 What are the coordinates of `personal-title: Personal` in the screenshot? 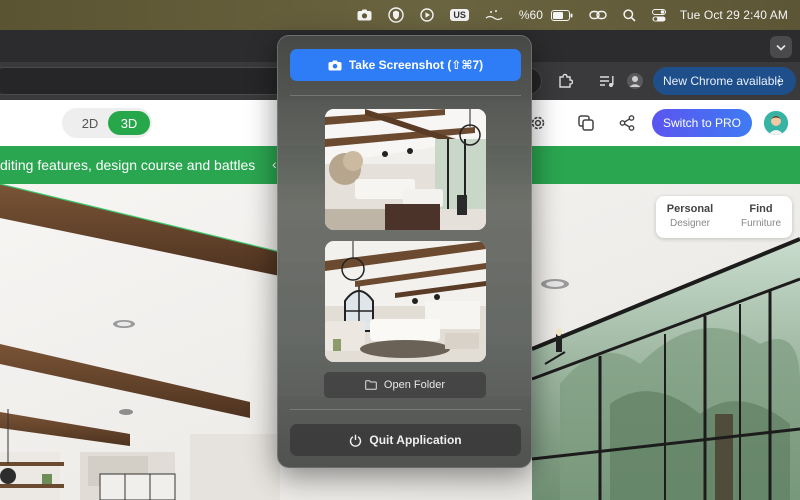 It's located at (690, 209).